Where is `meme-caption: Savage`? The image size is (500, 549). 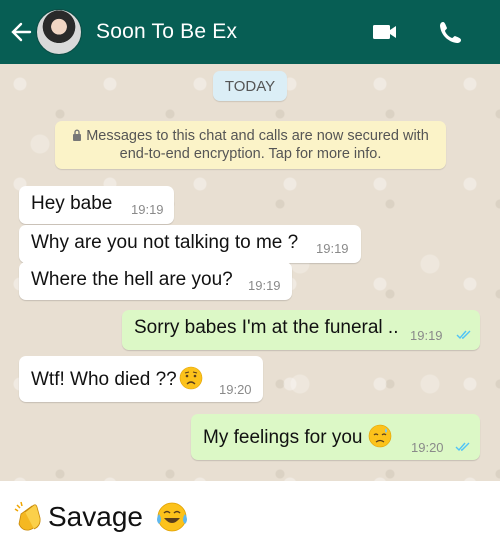 meme-caption: Savage is located at coordinates (100, 517).